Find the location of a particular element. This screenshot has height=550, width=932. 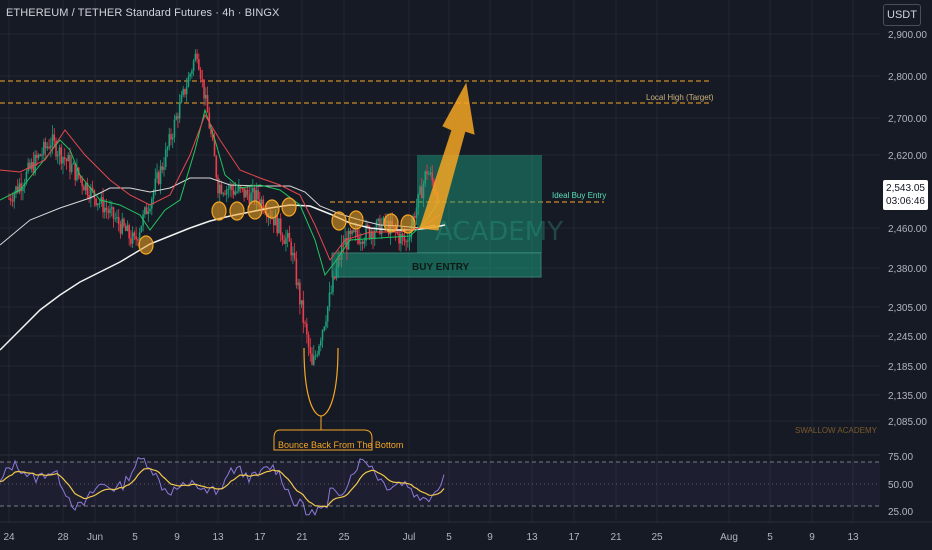

time-tick-label: Jul is located at coordinates (409, 537).